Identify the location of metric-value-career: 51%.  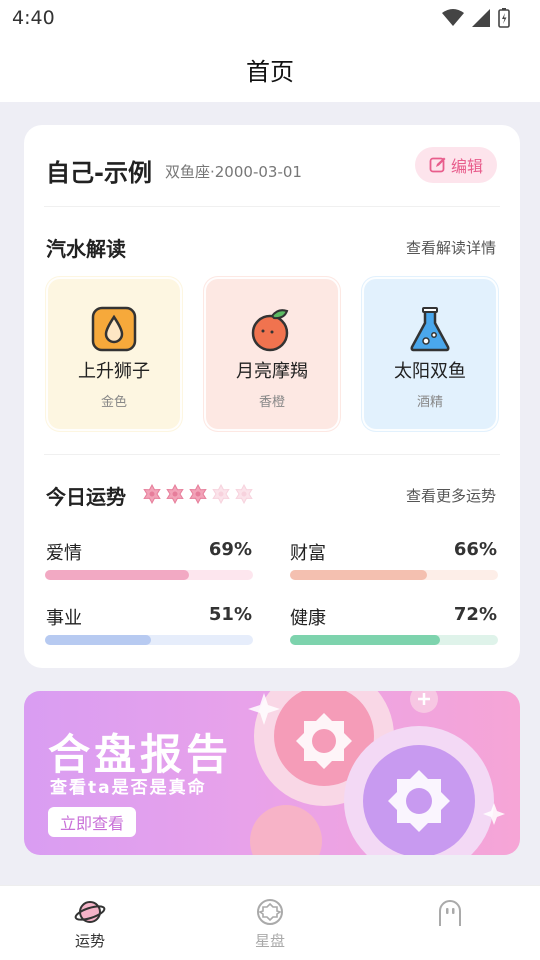
(230, 614).